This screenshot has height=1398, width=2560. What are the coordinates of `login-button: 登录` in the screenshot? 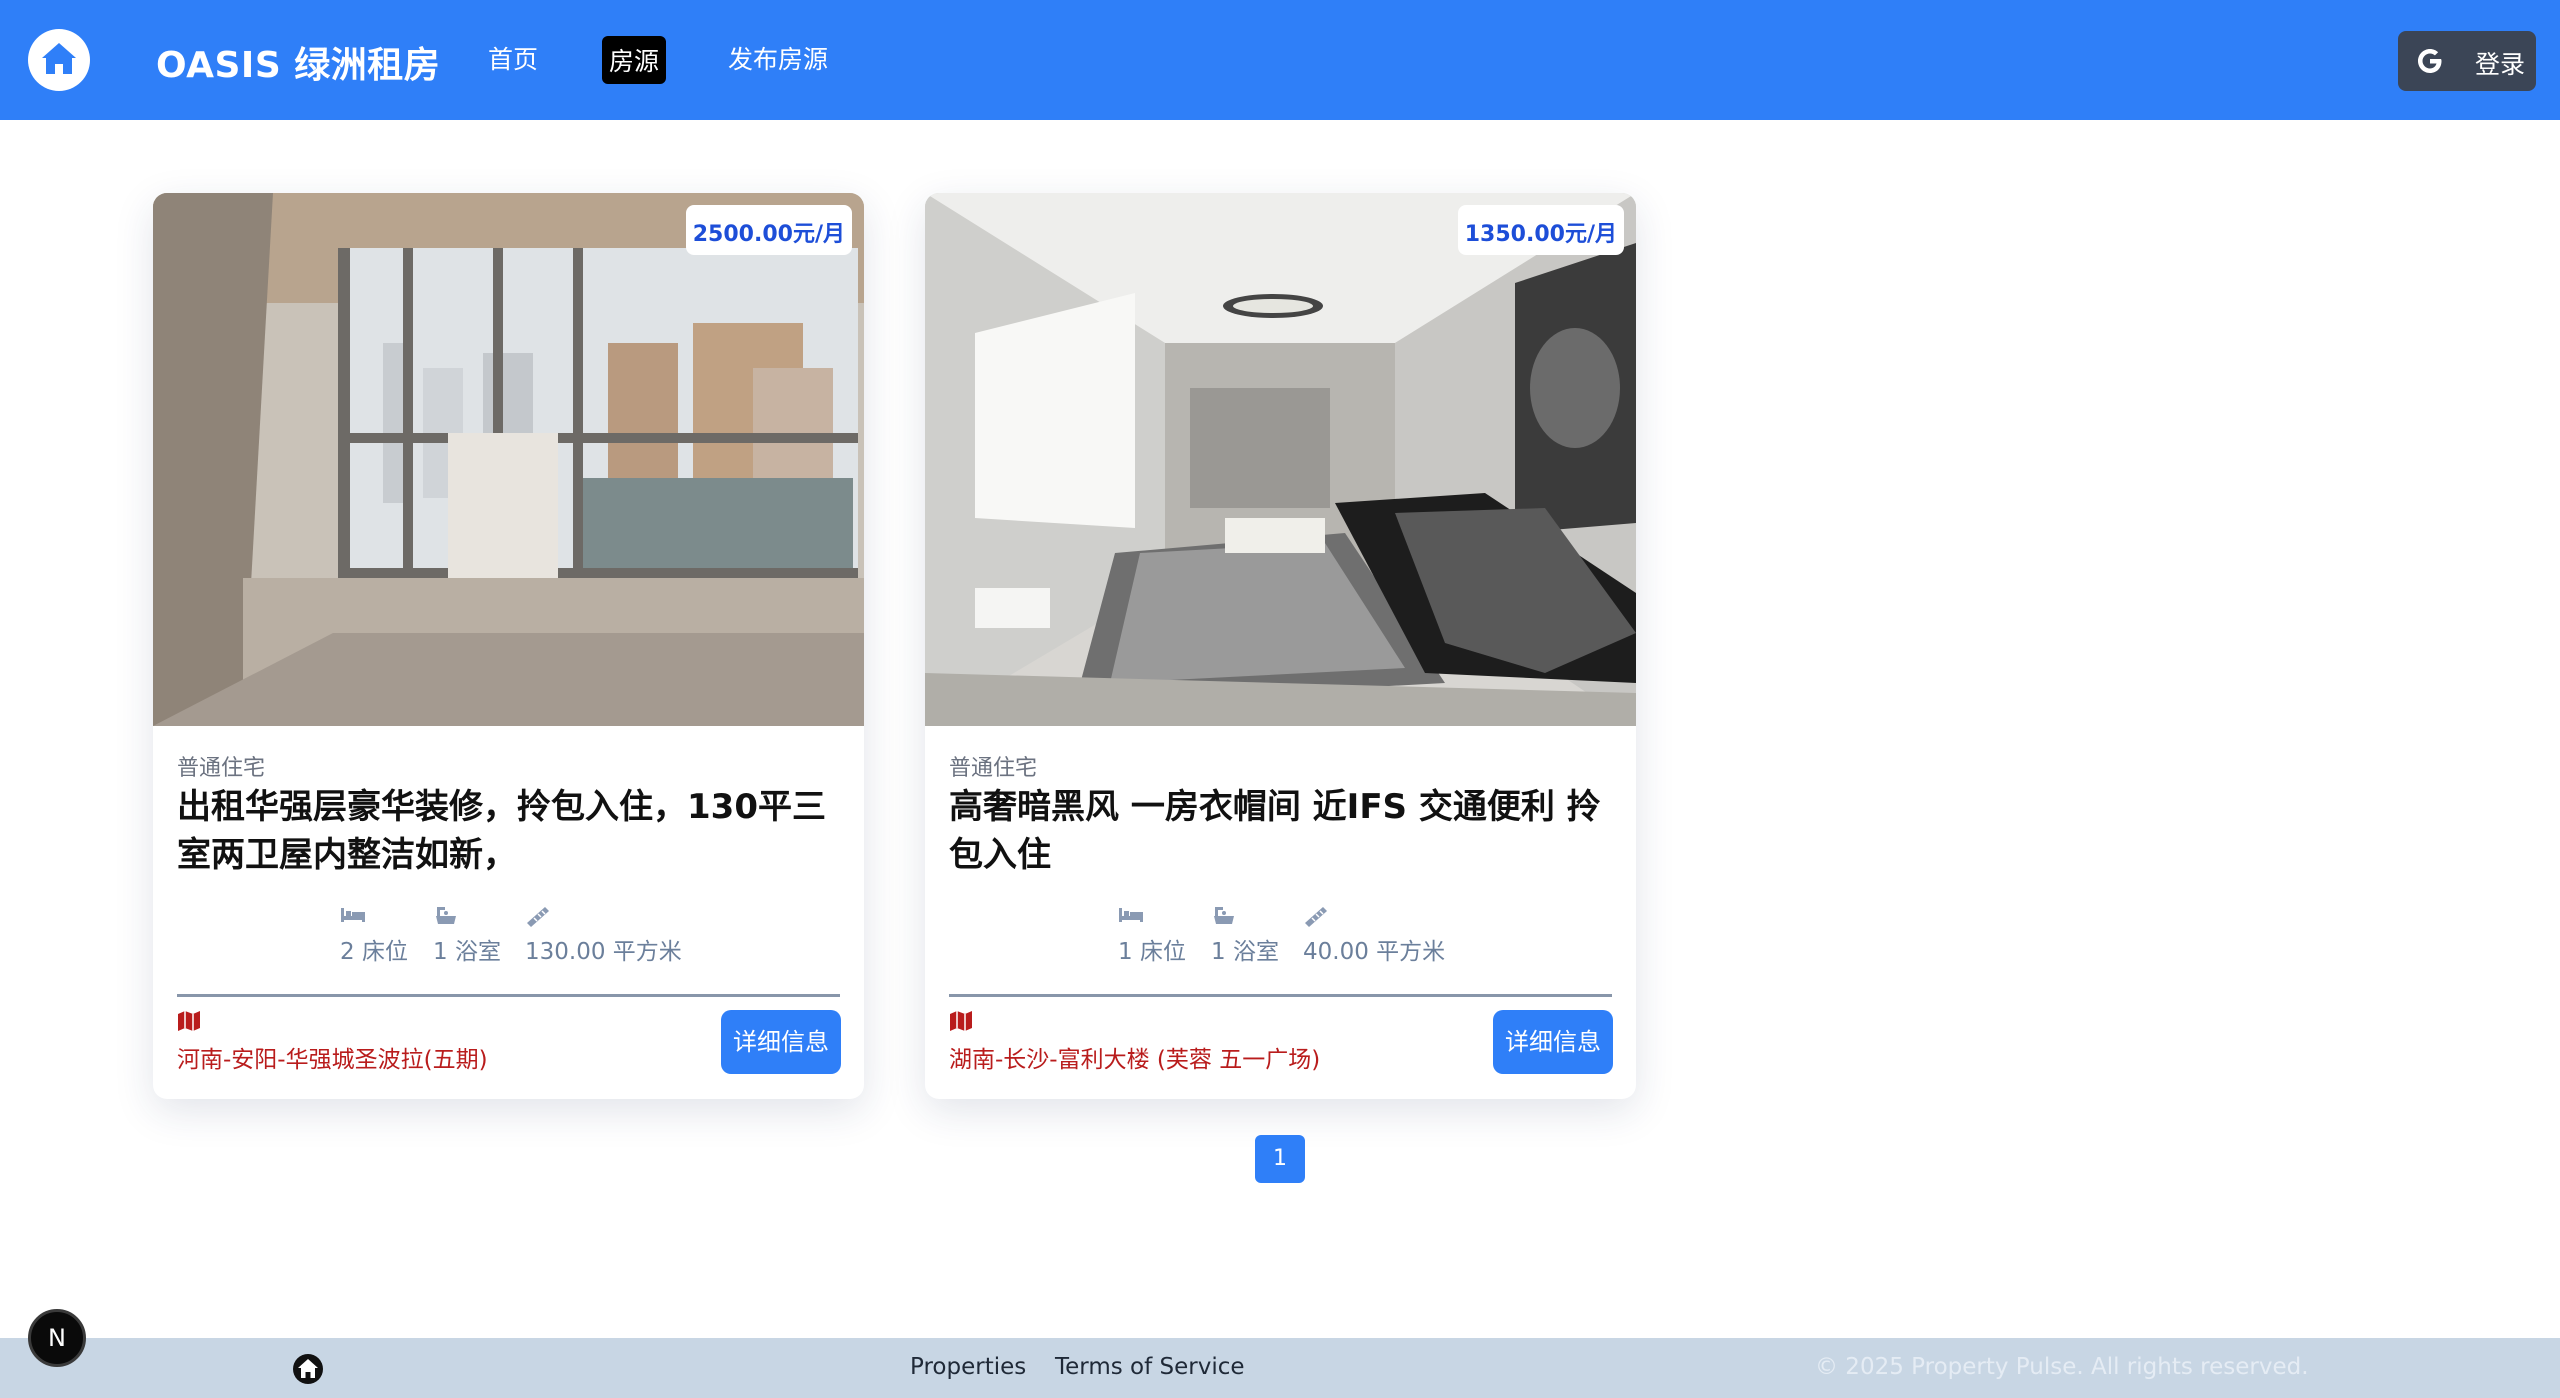 It's located at (2467, 61).